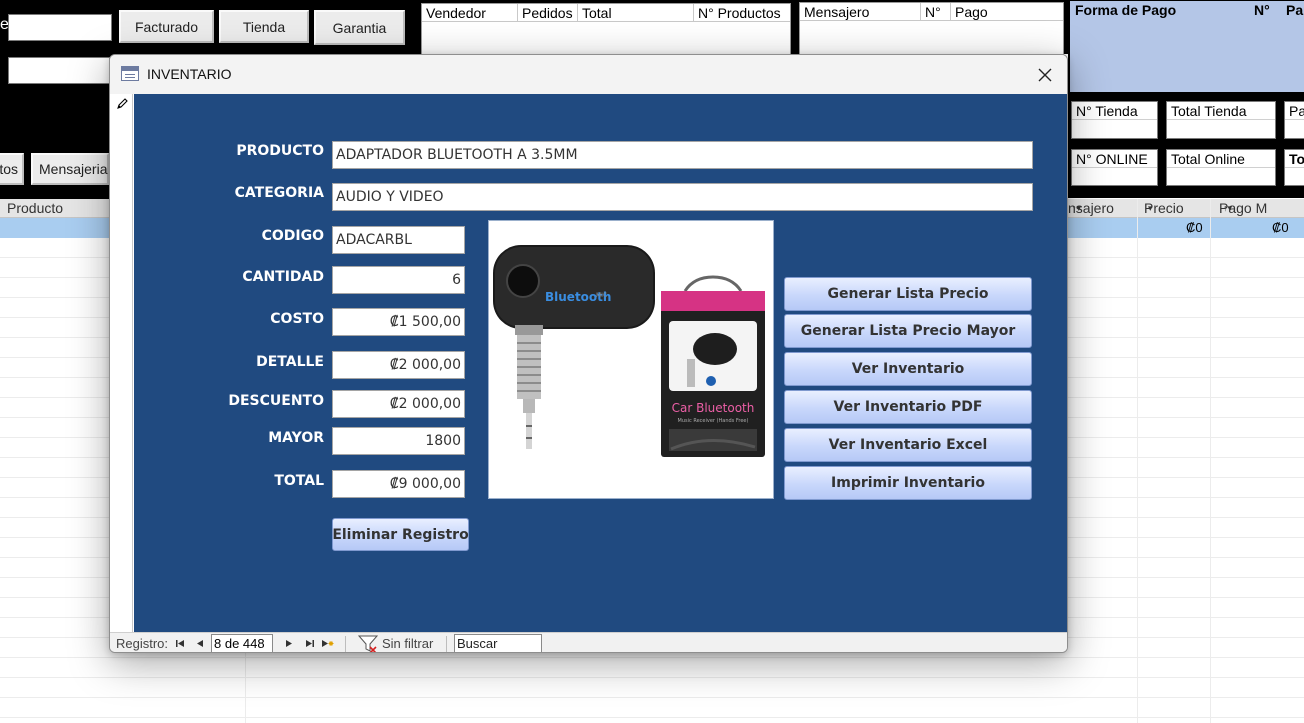 The height and width of the screenshot is (723, 1304). What do you see at coordinates (1221, 111) in the screenshot?
I see `total-tienda-label: Total Tienda` at bounding box center [1221, 111].